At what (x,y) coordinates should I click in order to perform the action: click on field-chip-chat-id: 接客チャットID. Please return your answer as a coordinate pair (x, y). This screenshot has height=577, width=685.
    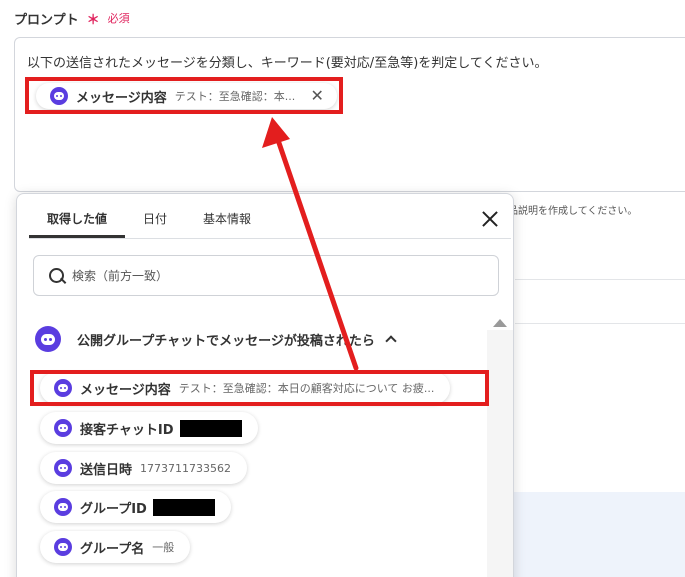
    Looking at the image, I should click on (149, 428).